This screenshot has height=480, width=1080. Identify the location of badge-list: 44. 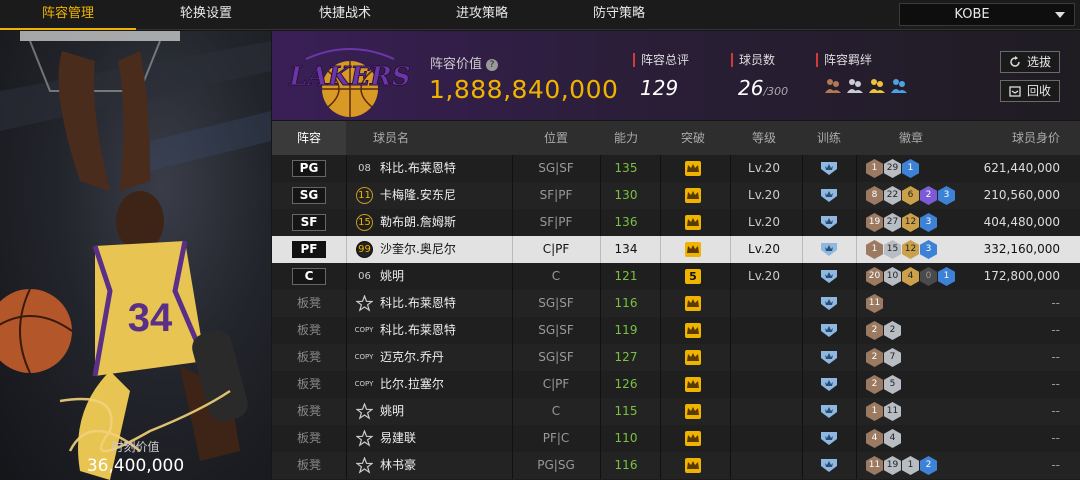
(883, 438).